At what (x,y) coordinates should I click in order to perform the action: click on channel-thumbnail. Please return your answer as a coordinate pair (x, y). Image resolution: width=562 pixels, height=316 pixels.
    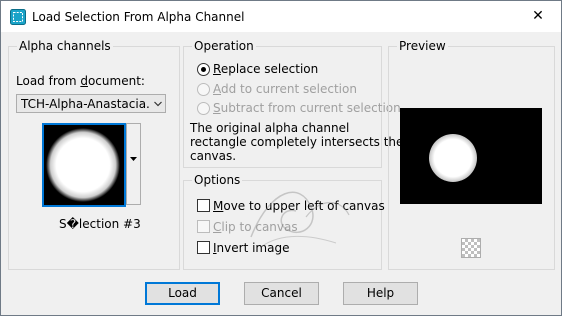
    Looking at the image, I should click on (84, 165).